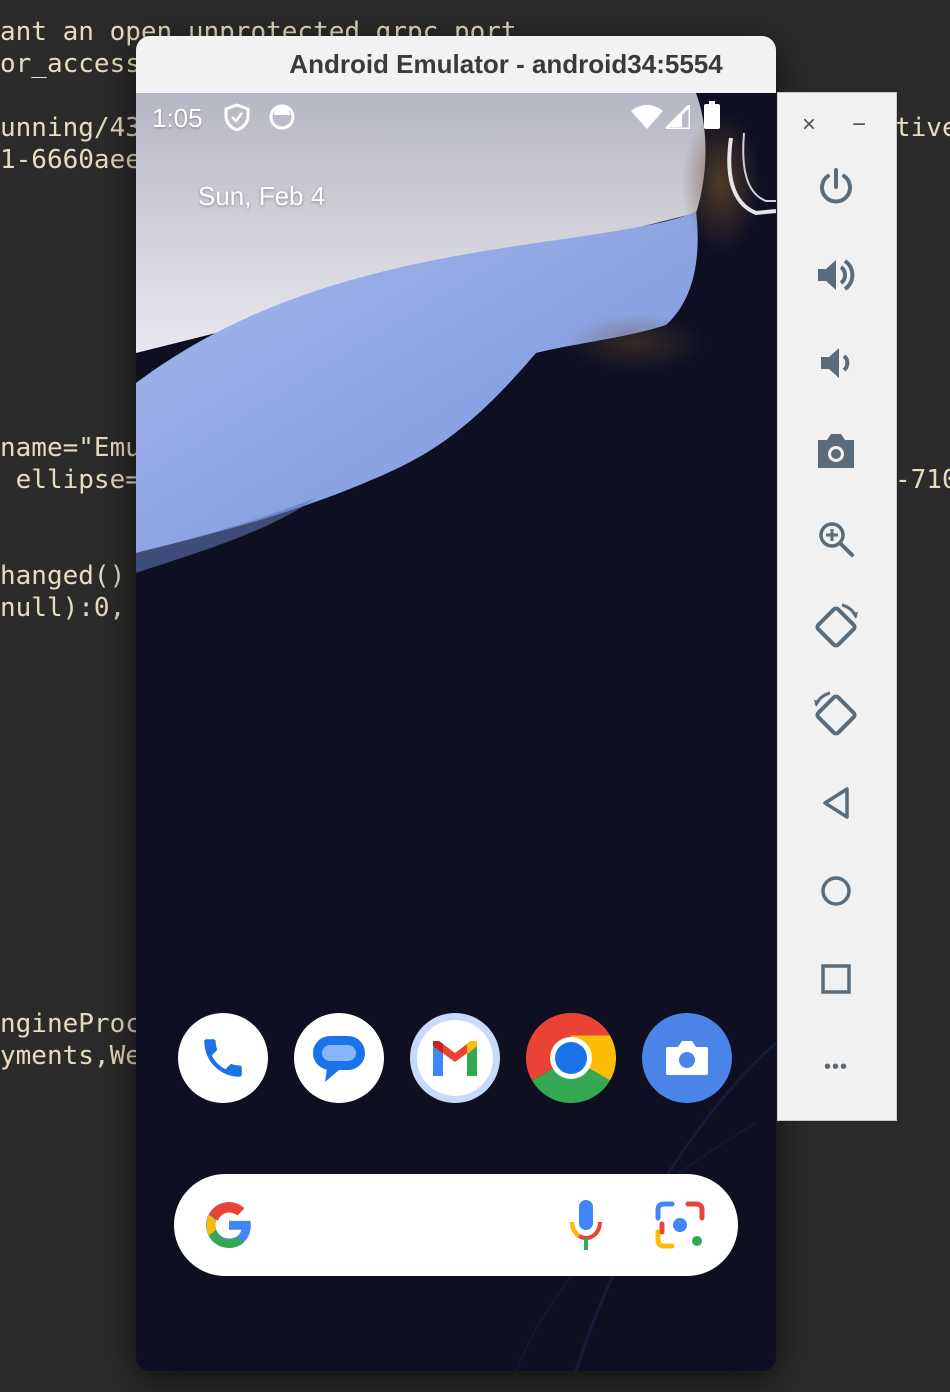 This screenshot has width=950, height=1392. What do you see at coordinates (70, 480) in the screenshot?
I see `code-line: ellipse=` at bounding box center [70, 480].